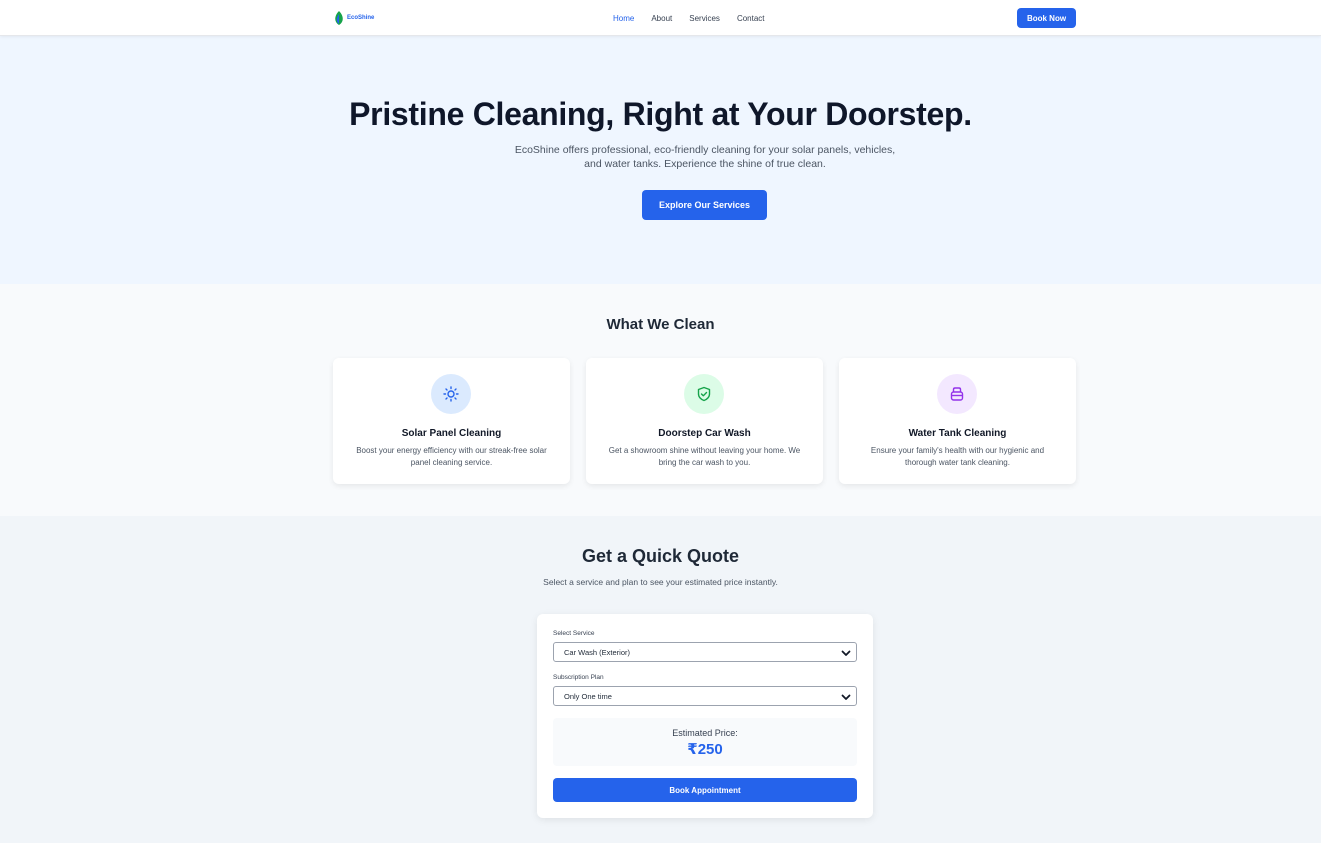 The image size is (1321, 843). What do you see at coordinates (704, 433) in the screenshot?
I see `card-title: Doorstep Car Wash` at bounding box center [704, 433].